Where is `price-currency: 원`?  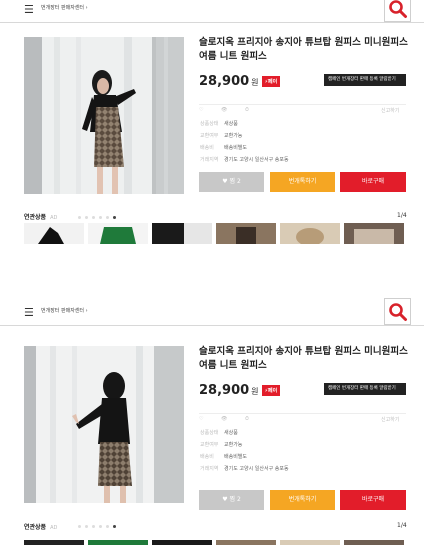 price-currency: 원 is located at coordinates (255, 82).